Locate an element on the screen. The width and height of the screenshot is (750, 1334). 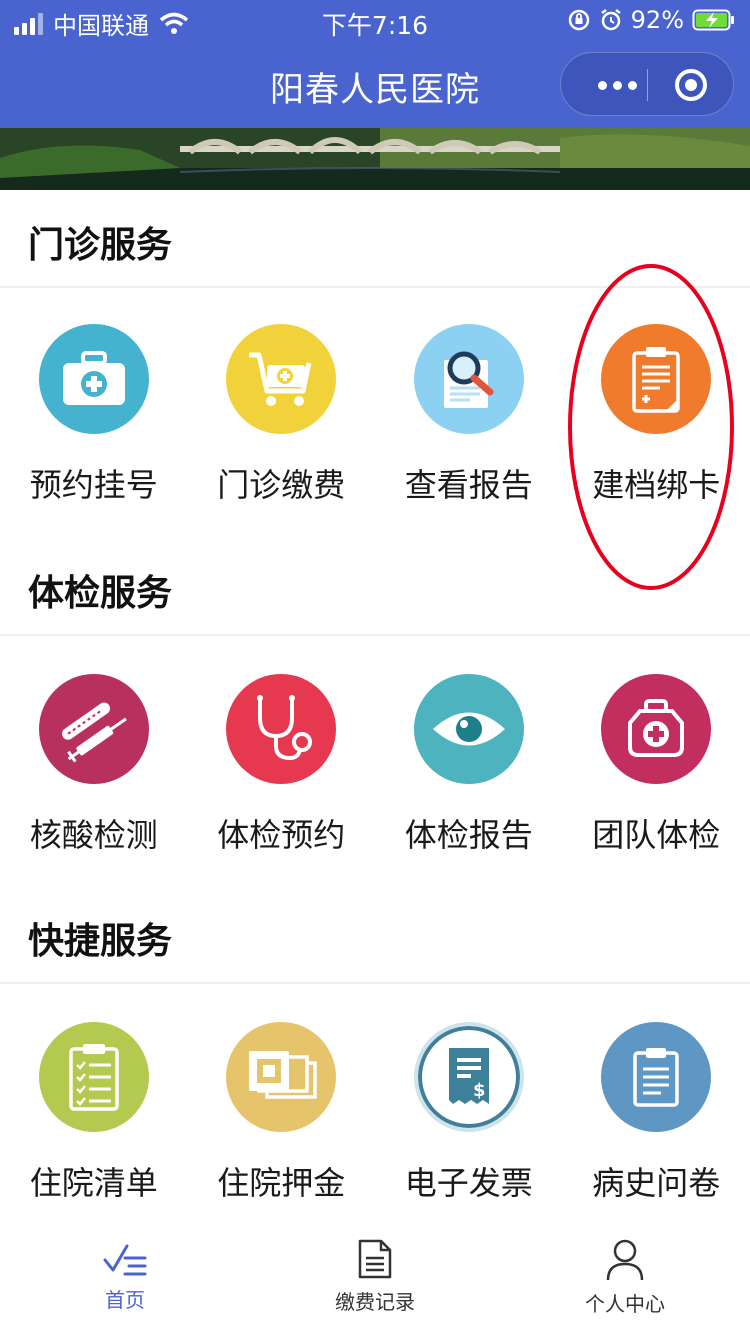
tile-file-bind-card: 建档绑卡 is located at coordinates (656, 415).